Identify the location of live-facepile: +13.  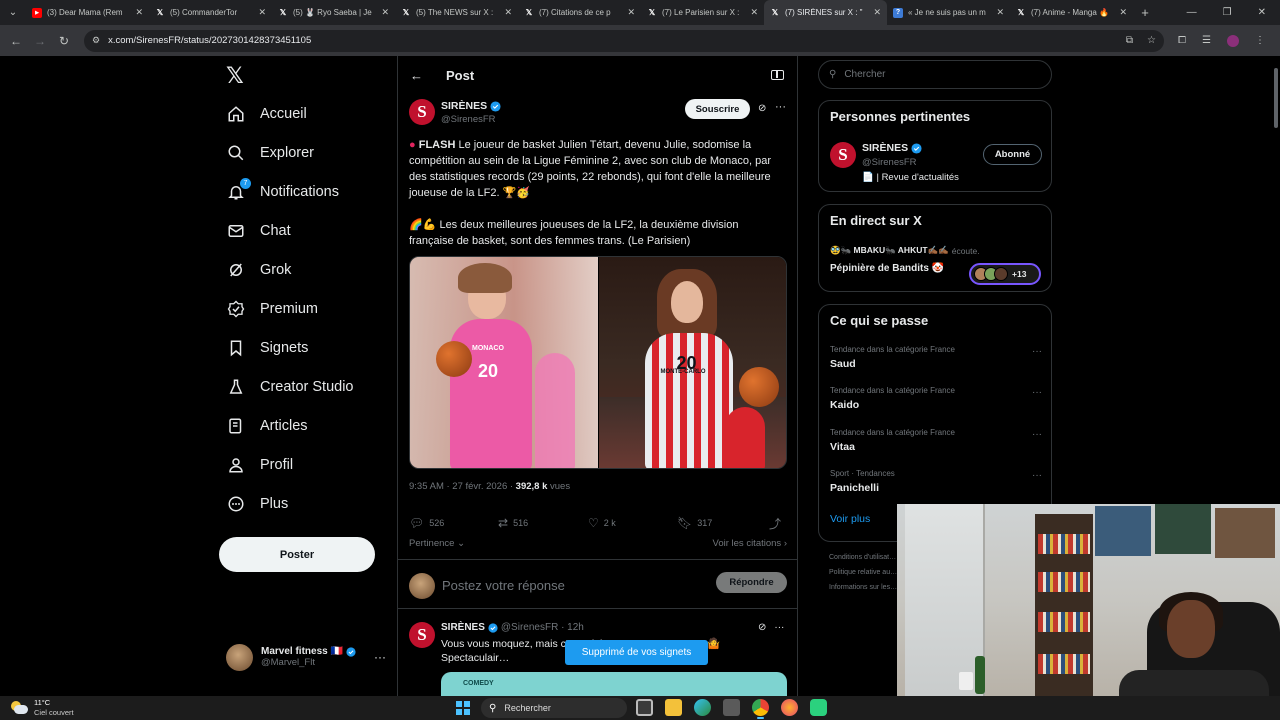
(1005, 274).